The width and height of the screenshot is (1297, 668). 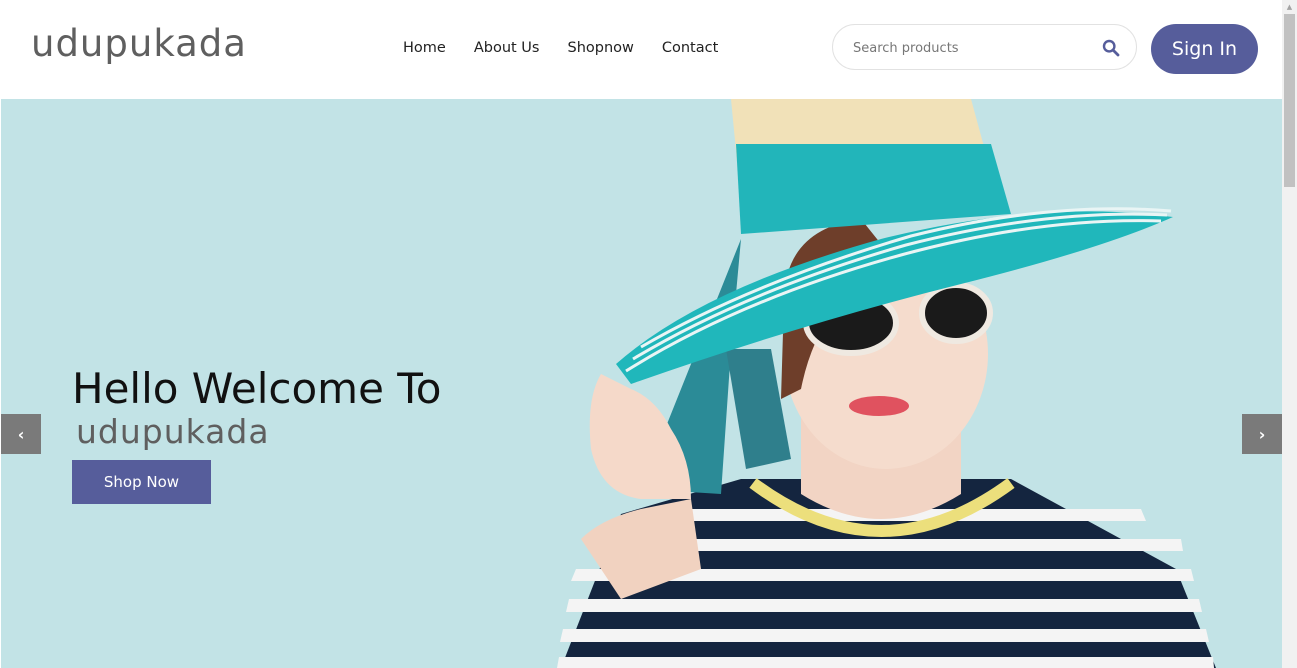 I want to click on nav-home: Home, so click(x=424, y=48).